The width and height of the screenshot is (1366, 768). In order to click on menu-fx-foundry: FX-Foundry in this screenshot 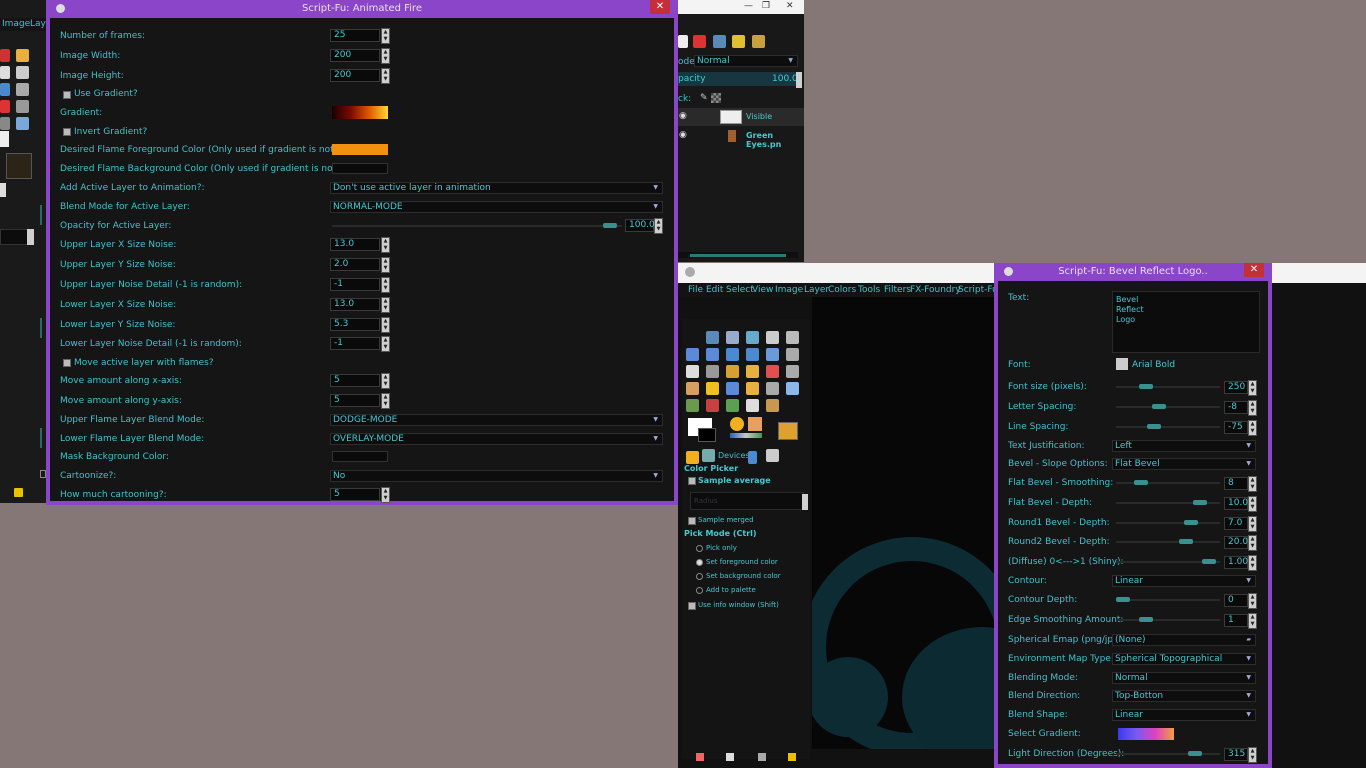, I will do `click(935, 290)`.